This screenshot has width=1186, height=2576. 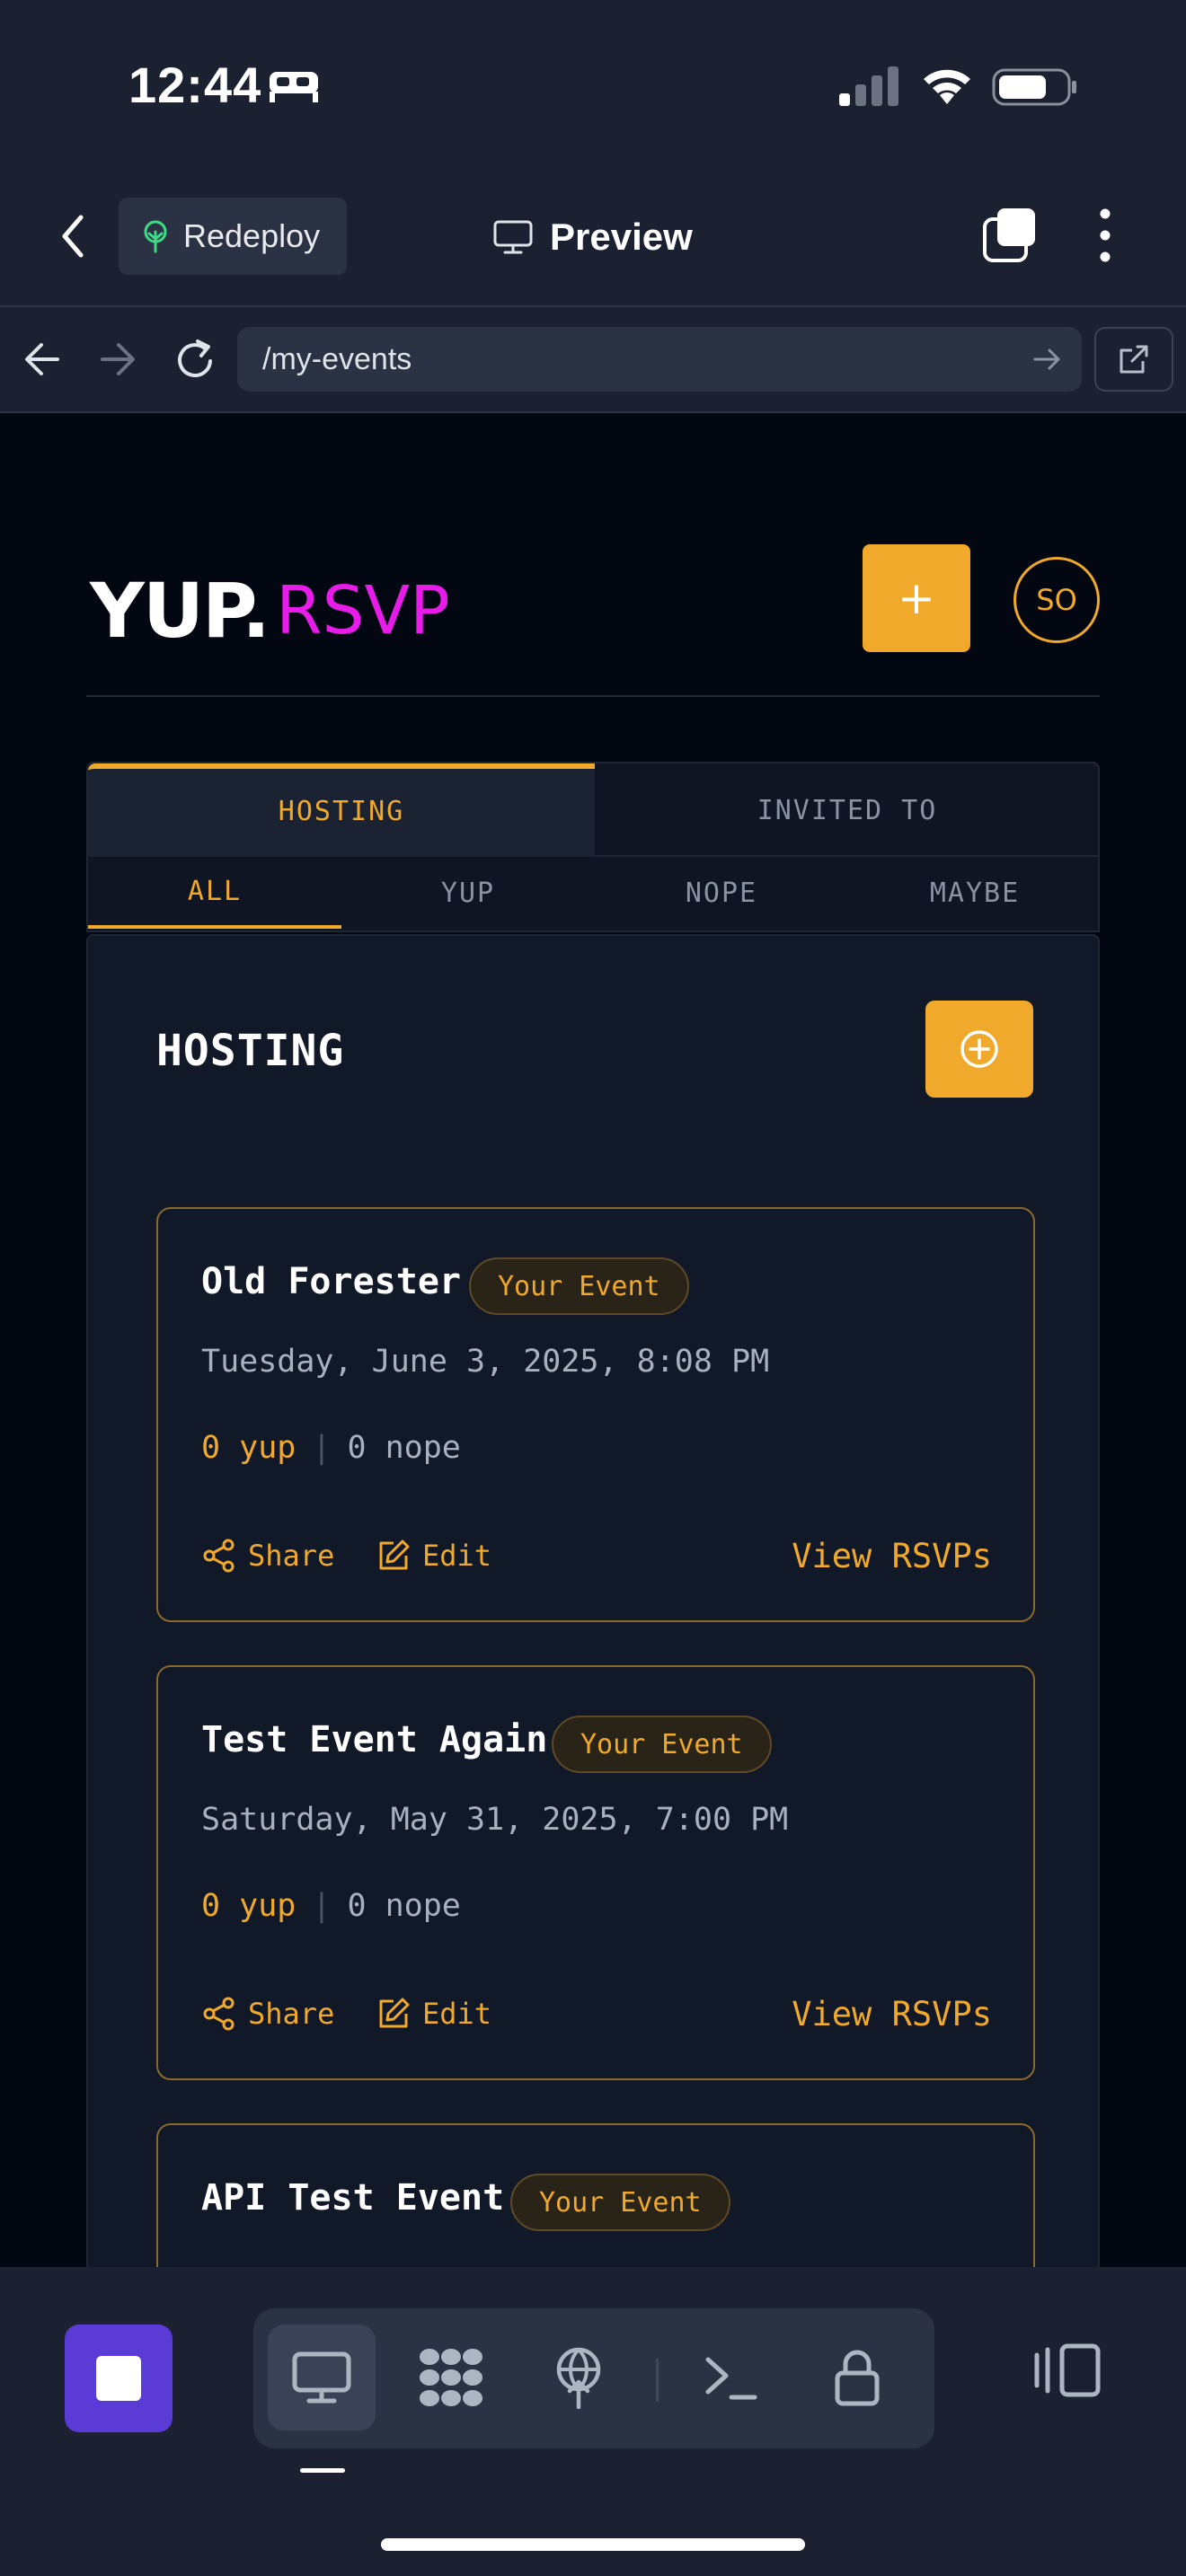 I want to click on lock-icon, so click(x=857, y=2378).